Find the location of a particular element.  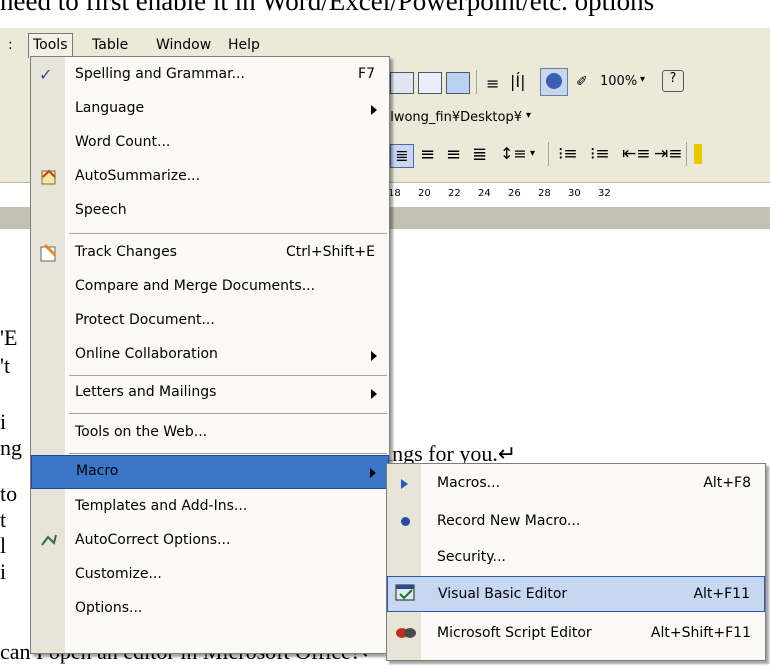

line-spacing-icon: ↕≡ is located at coordinates (513, 153).